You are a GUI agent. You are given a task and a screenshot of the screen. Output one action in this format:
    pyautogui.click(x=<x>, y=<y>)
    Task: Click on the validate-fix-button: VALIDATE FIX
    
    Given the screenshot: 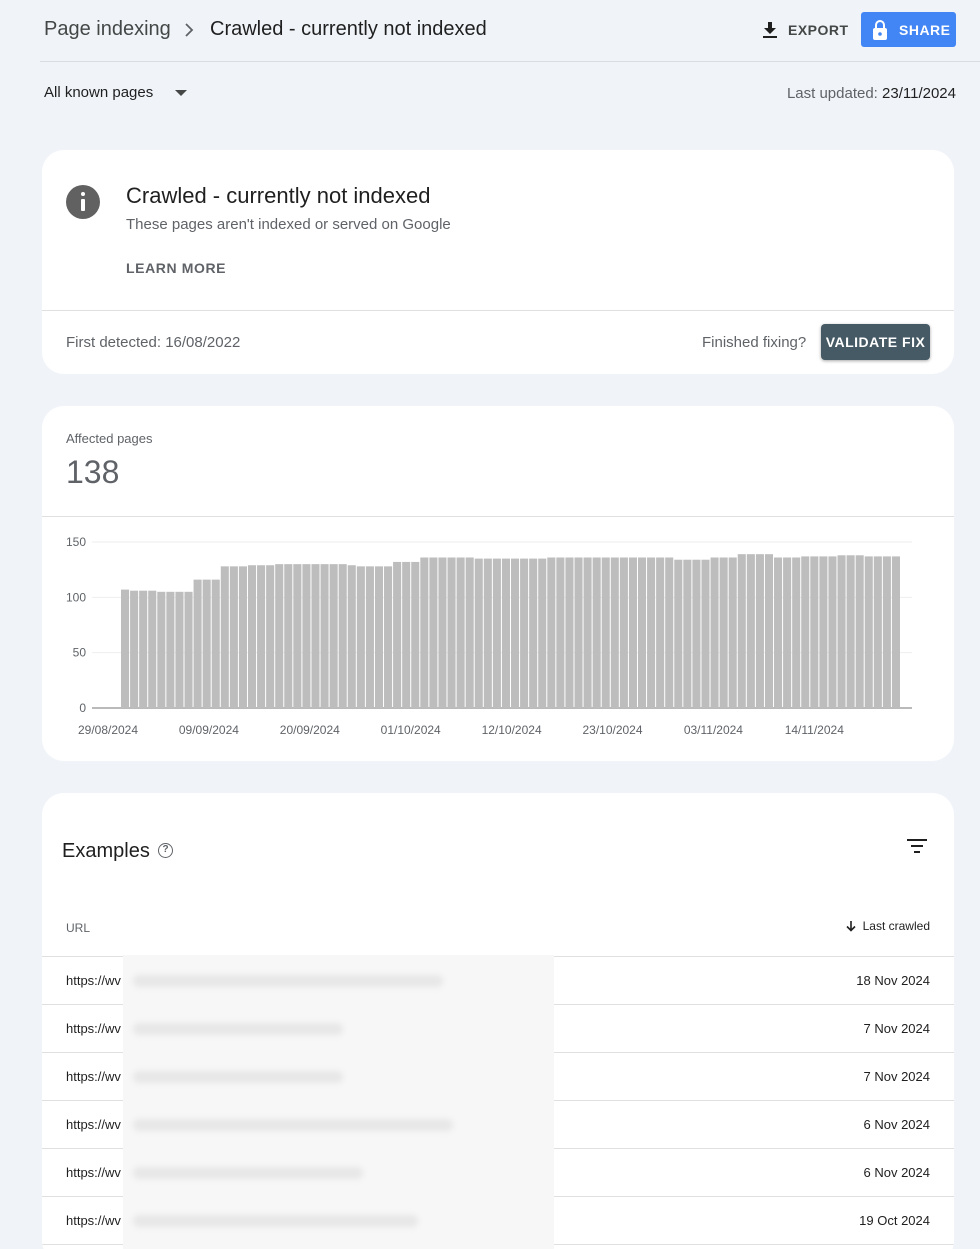 What is the action you would take?
    pyautogui.click(x=875, y=342)
    